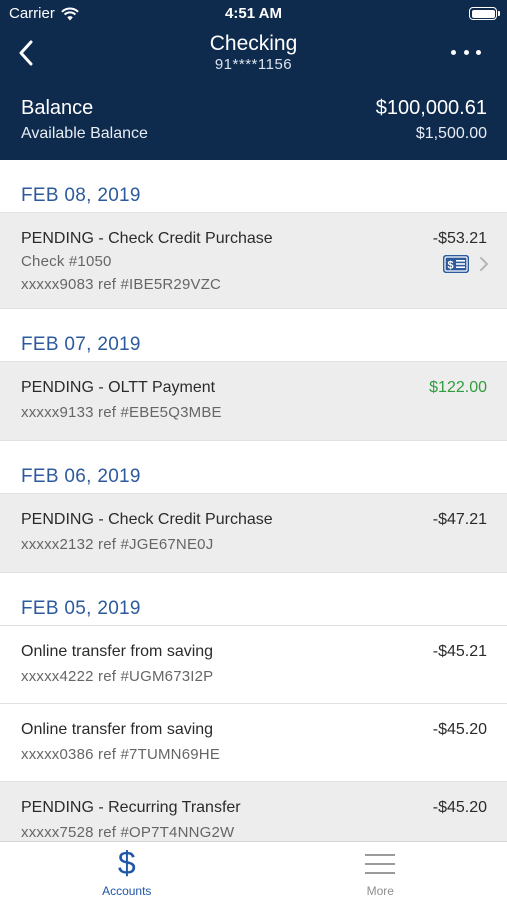 The height and width of the screenshot is (900, 507). What do you see at coordinates (456, 264) in the screenshot?
I see `check-image-icon: $` at bounding box center [456, 264].